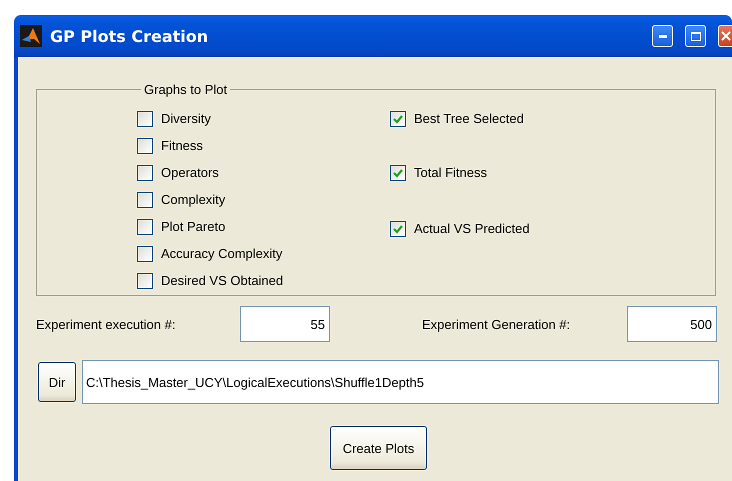 This screenshot has width=732, height=481. What do you see at coordinates (450, 172) in the screenshot?
I see `checkbox-label: Total Fitness` at bounding box center [450, 172].